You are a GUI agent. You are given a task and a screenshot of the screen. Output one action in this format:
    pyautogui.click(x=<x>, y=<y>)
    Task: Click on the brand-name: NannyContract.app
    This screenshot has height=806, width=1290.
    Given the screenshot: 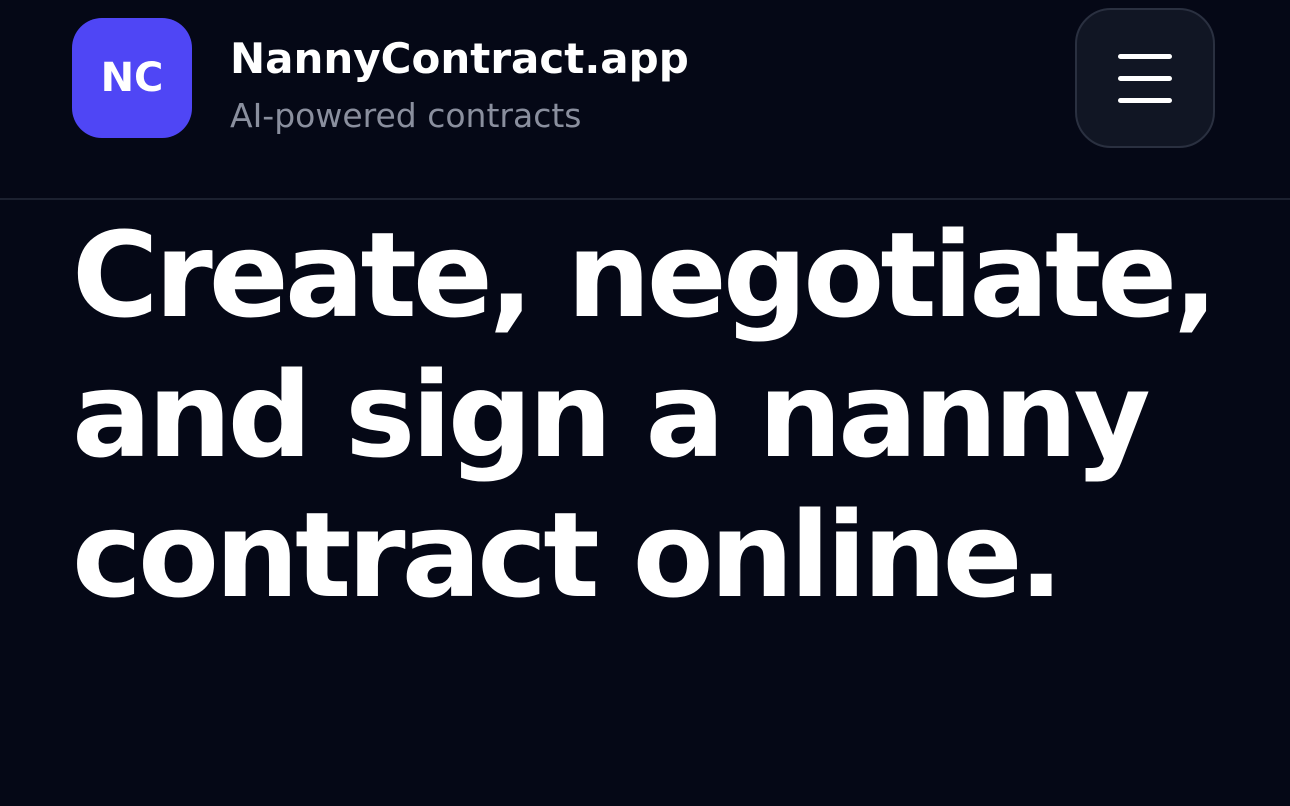 What is the action you would take?
    pyautogui.click(x=459, y=59)
    